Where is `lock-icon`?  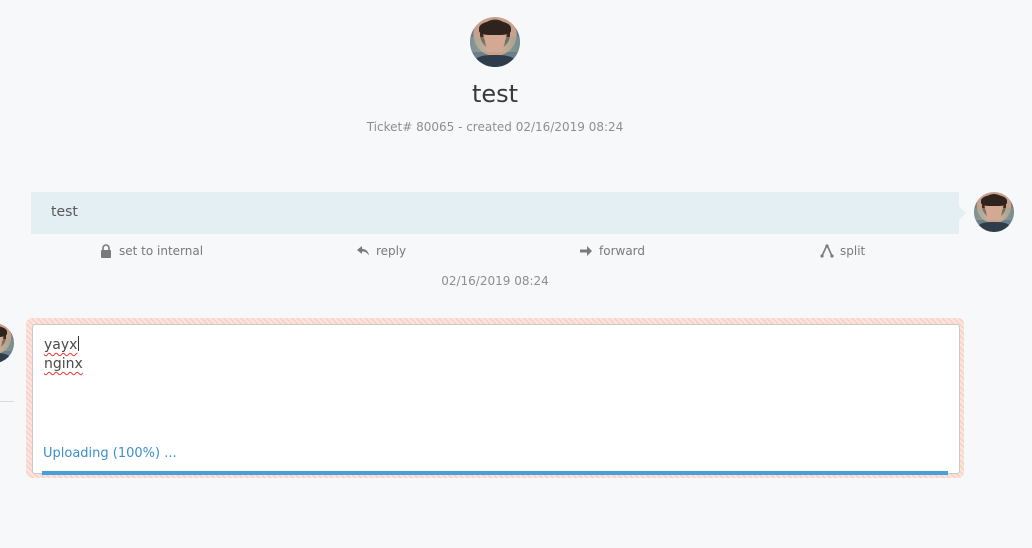
lock-icon is located at coordinates (106, 251).